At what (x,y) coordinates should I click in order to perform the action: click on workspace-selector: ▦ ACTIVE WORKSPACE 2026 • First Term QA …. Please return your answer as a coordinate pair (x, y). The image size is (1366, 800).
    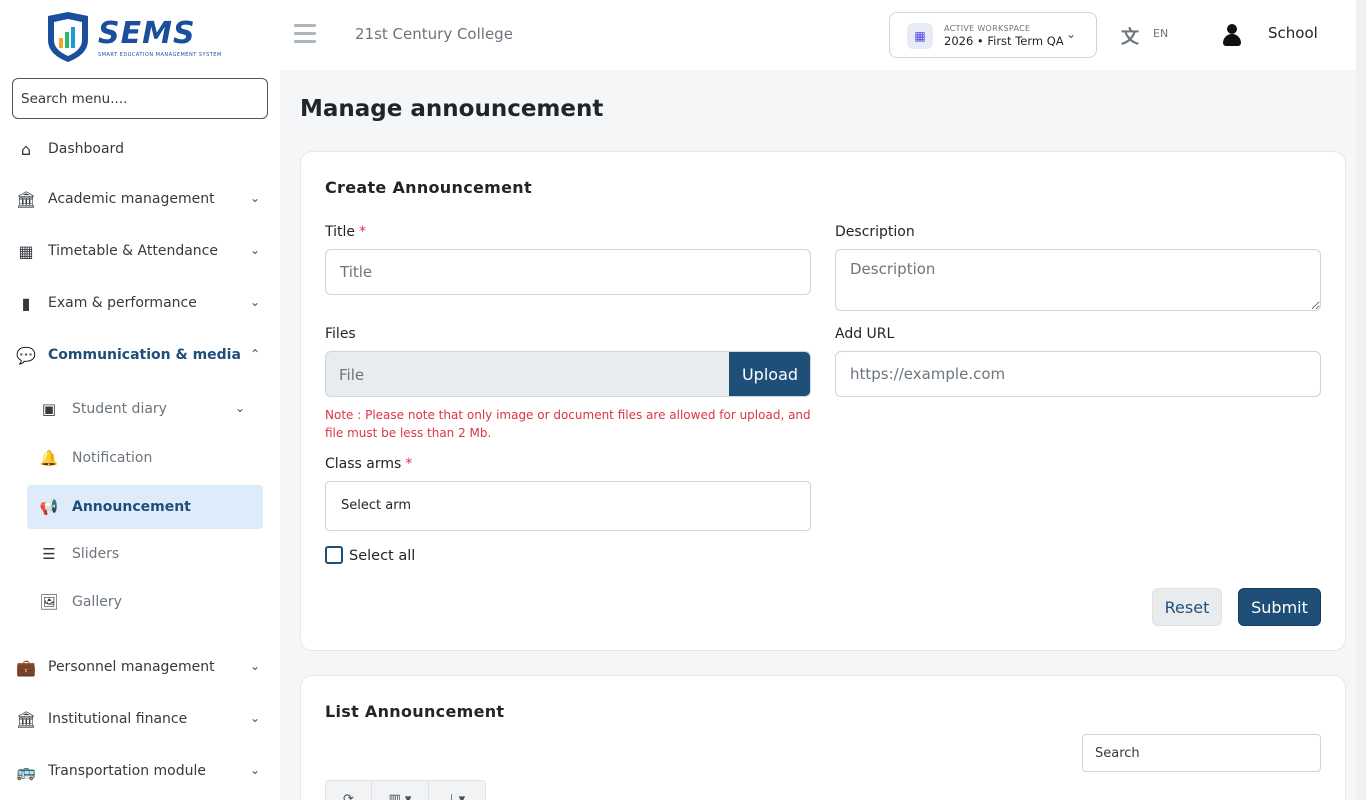
    Looking at the image, I should click on (993, 35).